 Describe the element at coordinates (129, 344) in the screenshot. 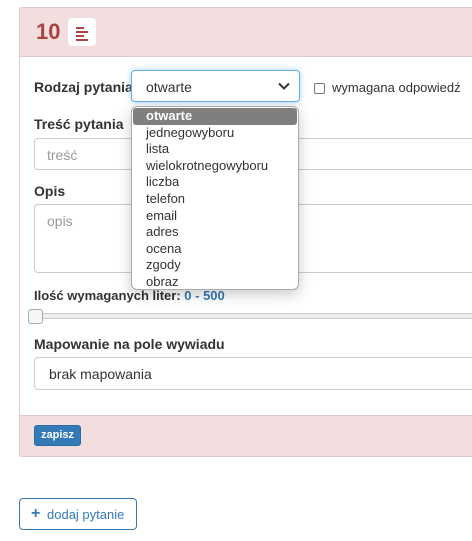

I see `mapping-label: Mapowanie na pole wywiadu` at that location.